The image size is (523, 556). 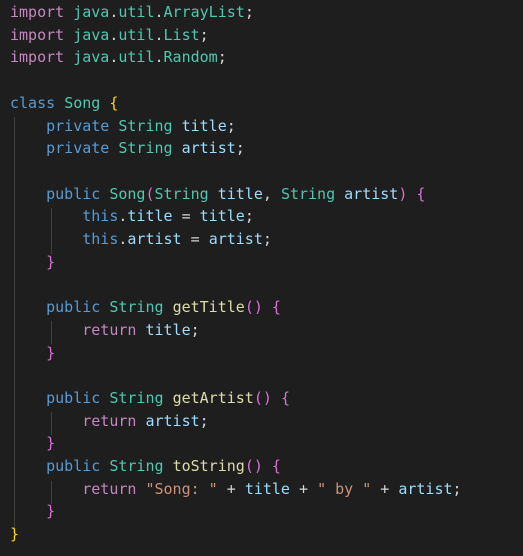 I want to click on code-line: private String artist;, so click(x=127, y=148).